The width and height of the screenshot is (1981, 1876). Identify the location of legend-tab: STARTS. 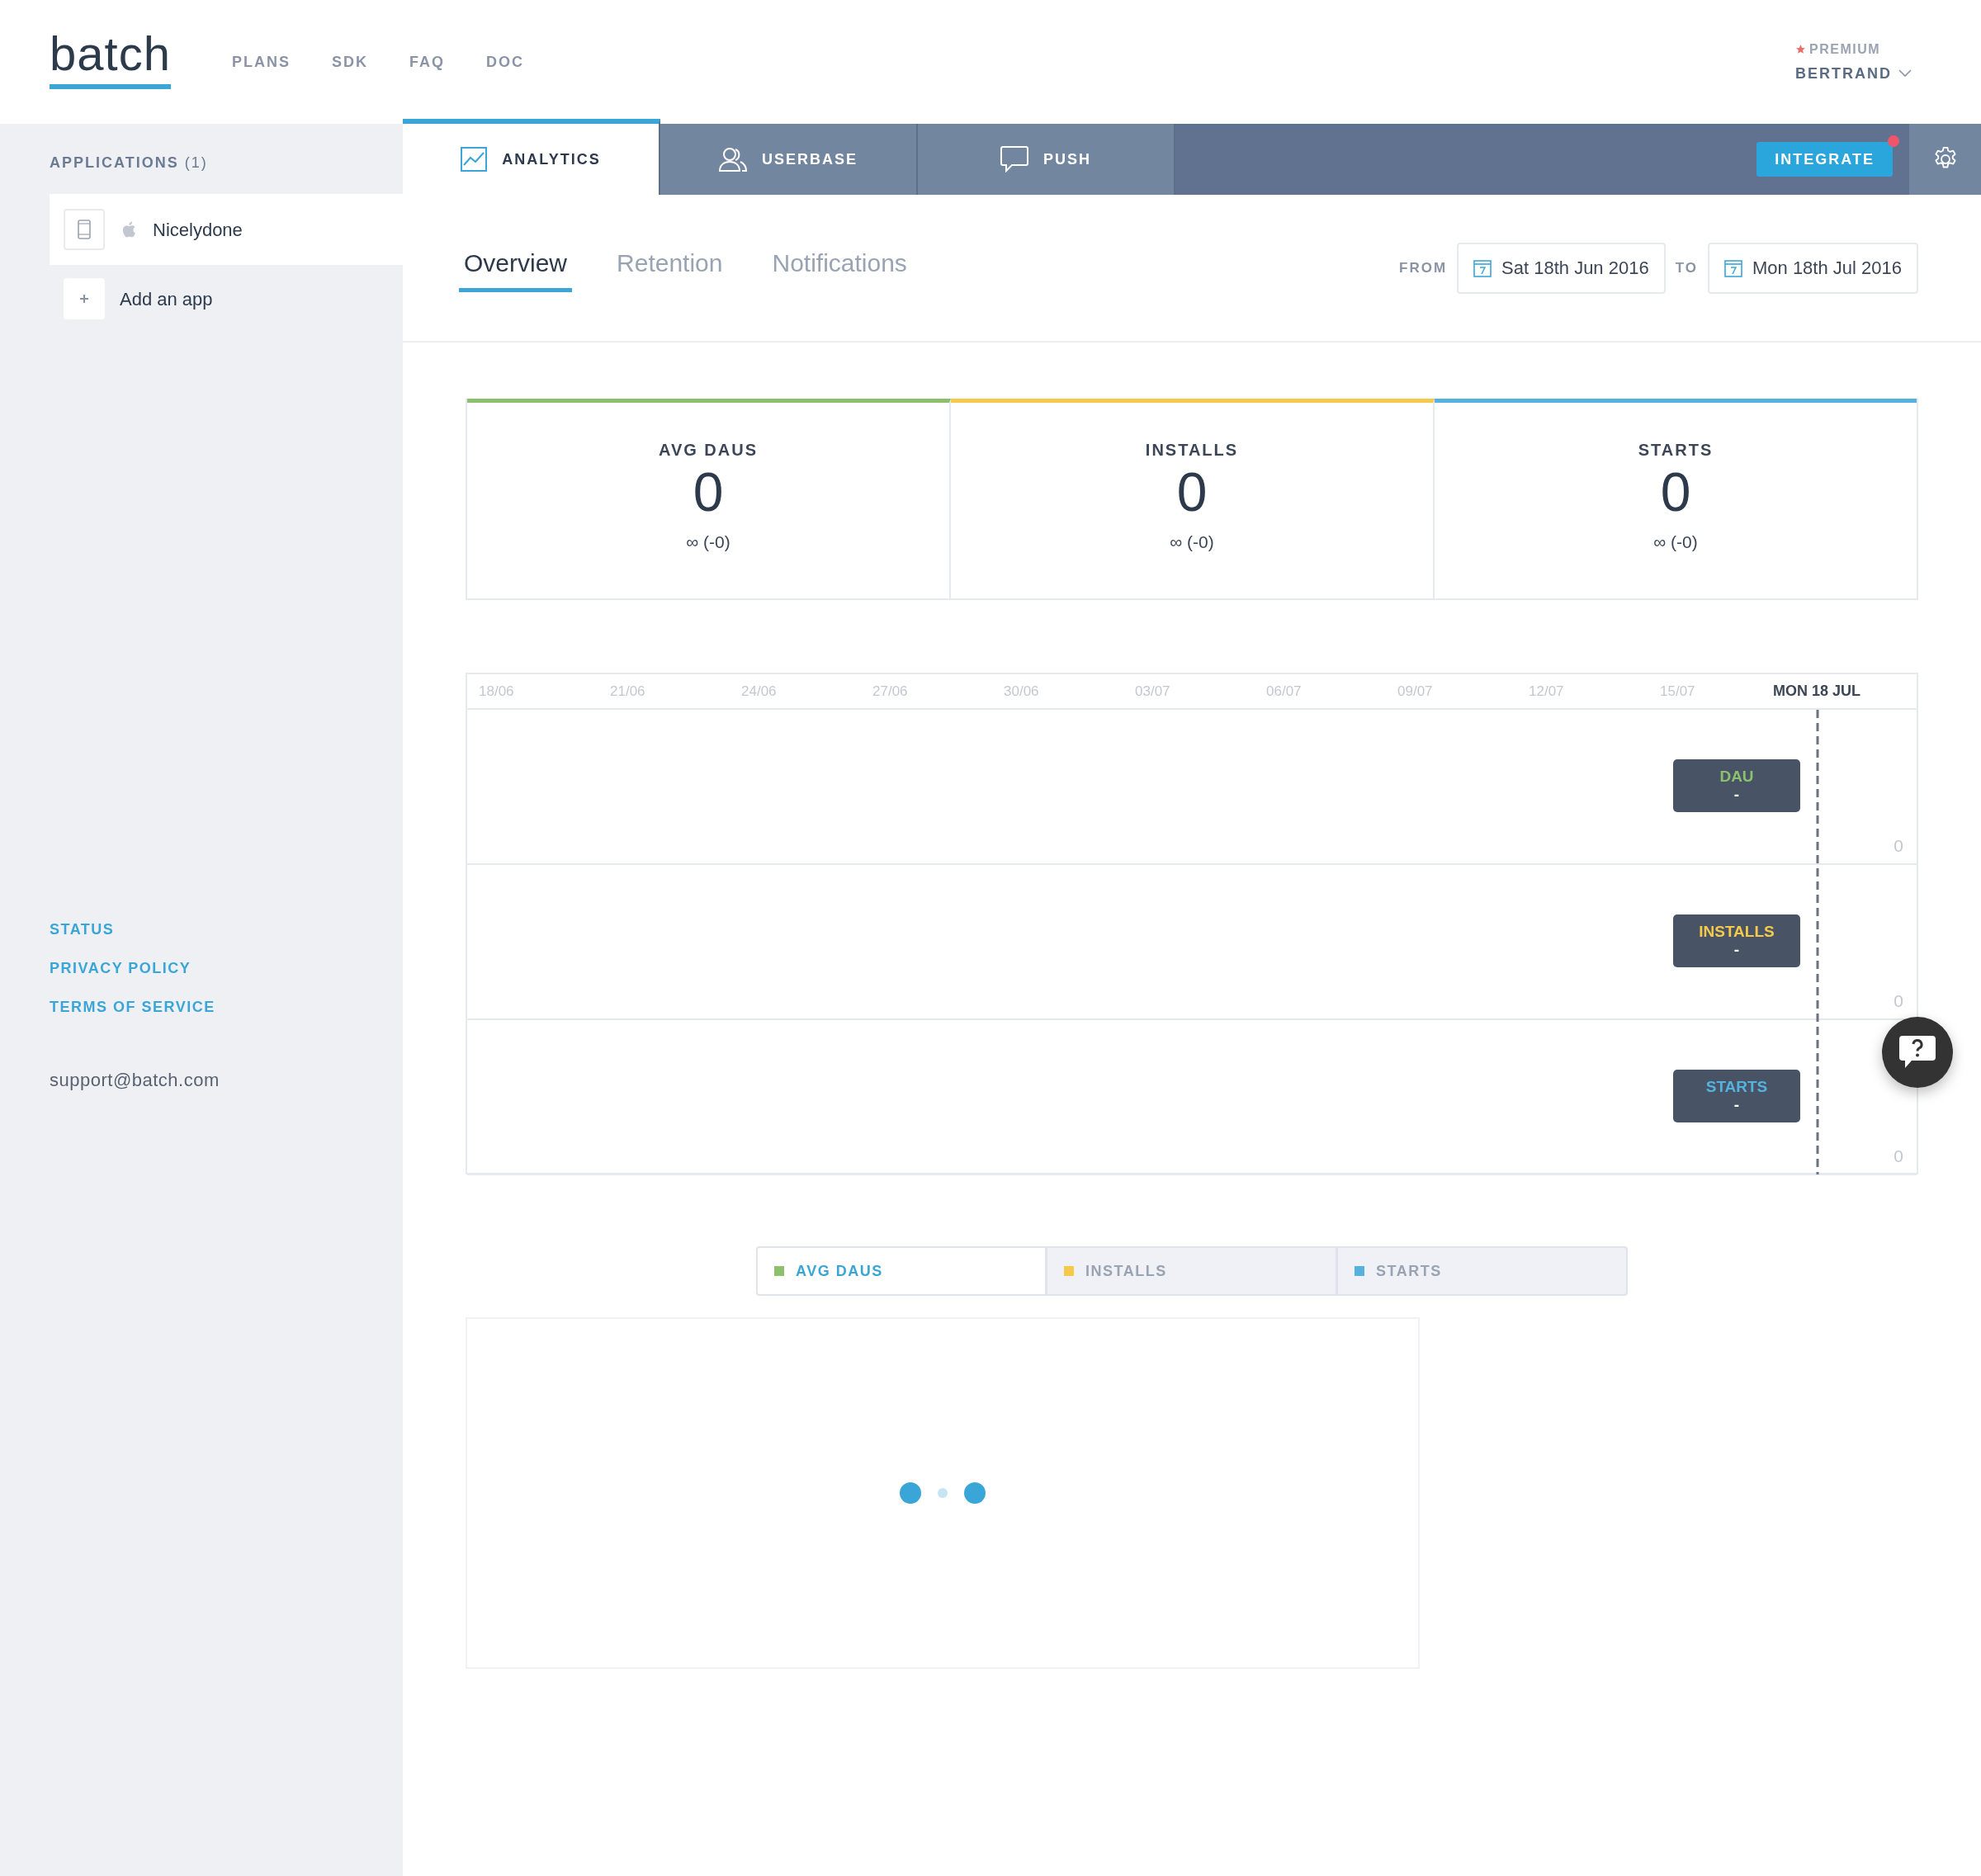
(1482, 1271).